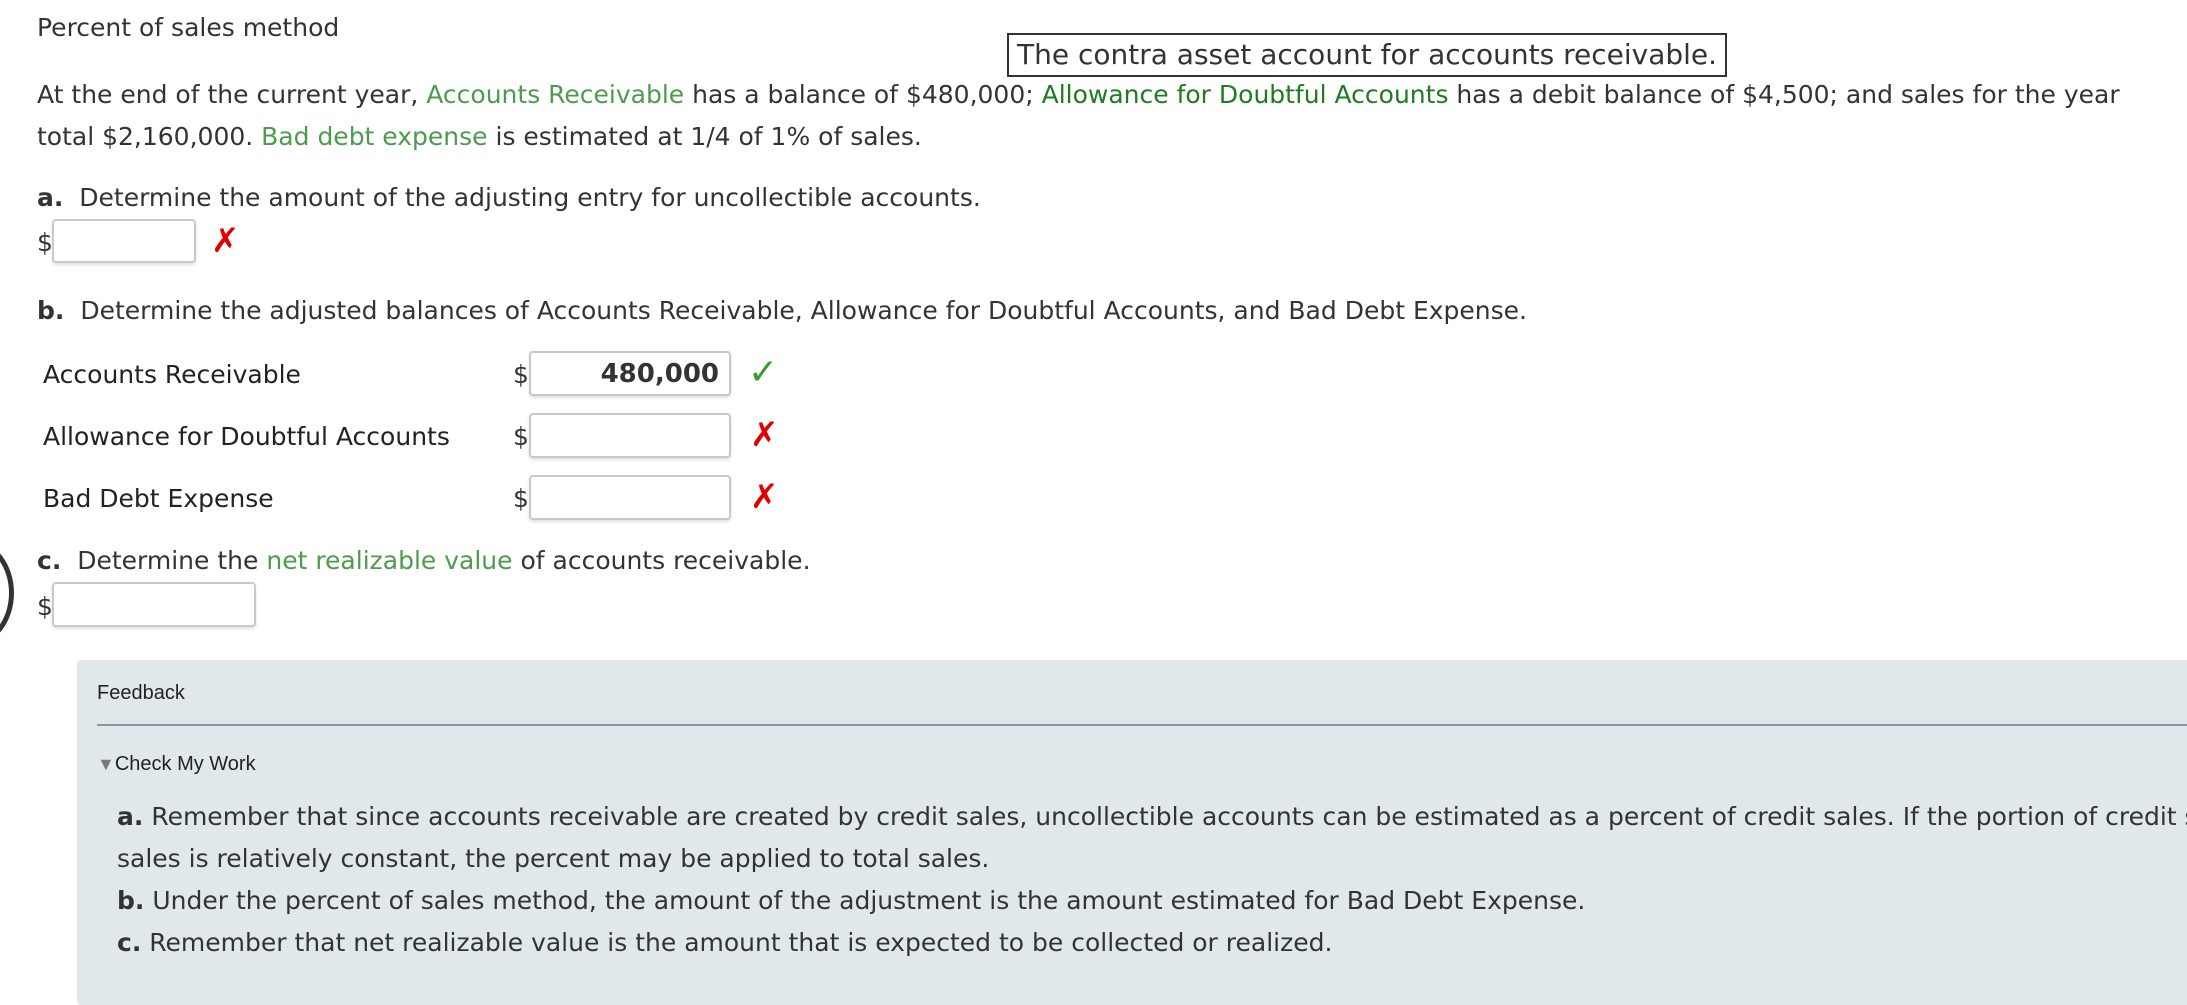  Describe the element at coordinates (1142, 725) in the screenshot. I see `feedback-divider` at that location.